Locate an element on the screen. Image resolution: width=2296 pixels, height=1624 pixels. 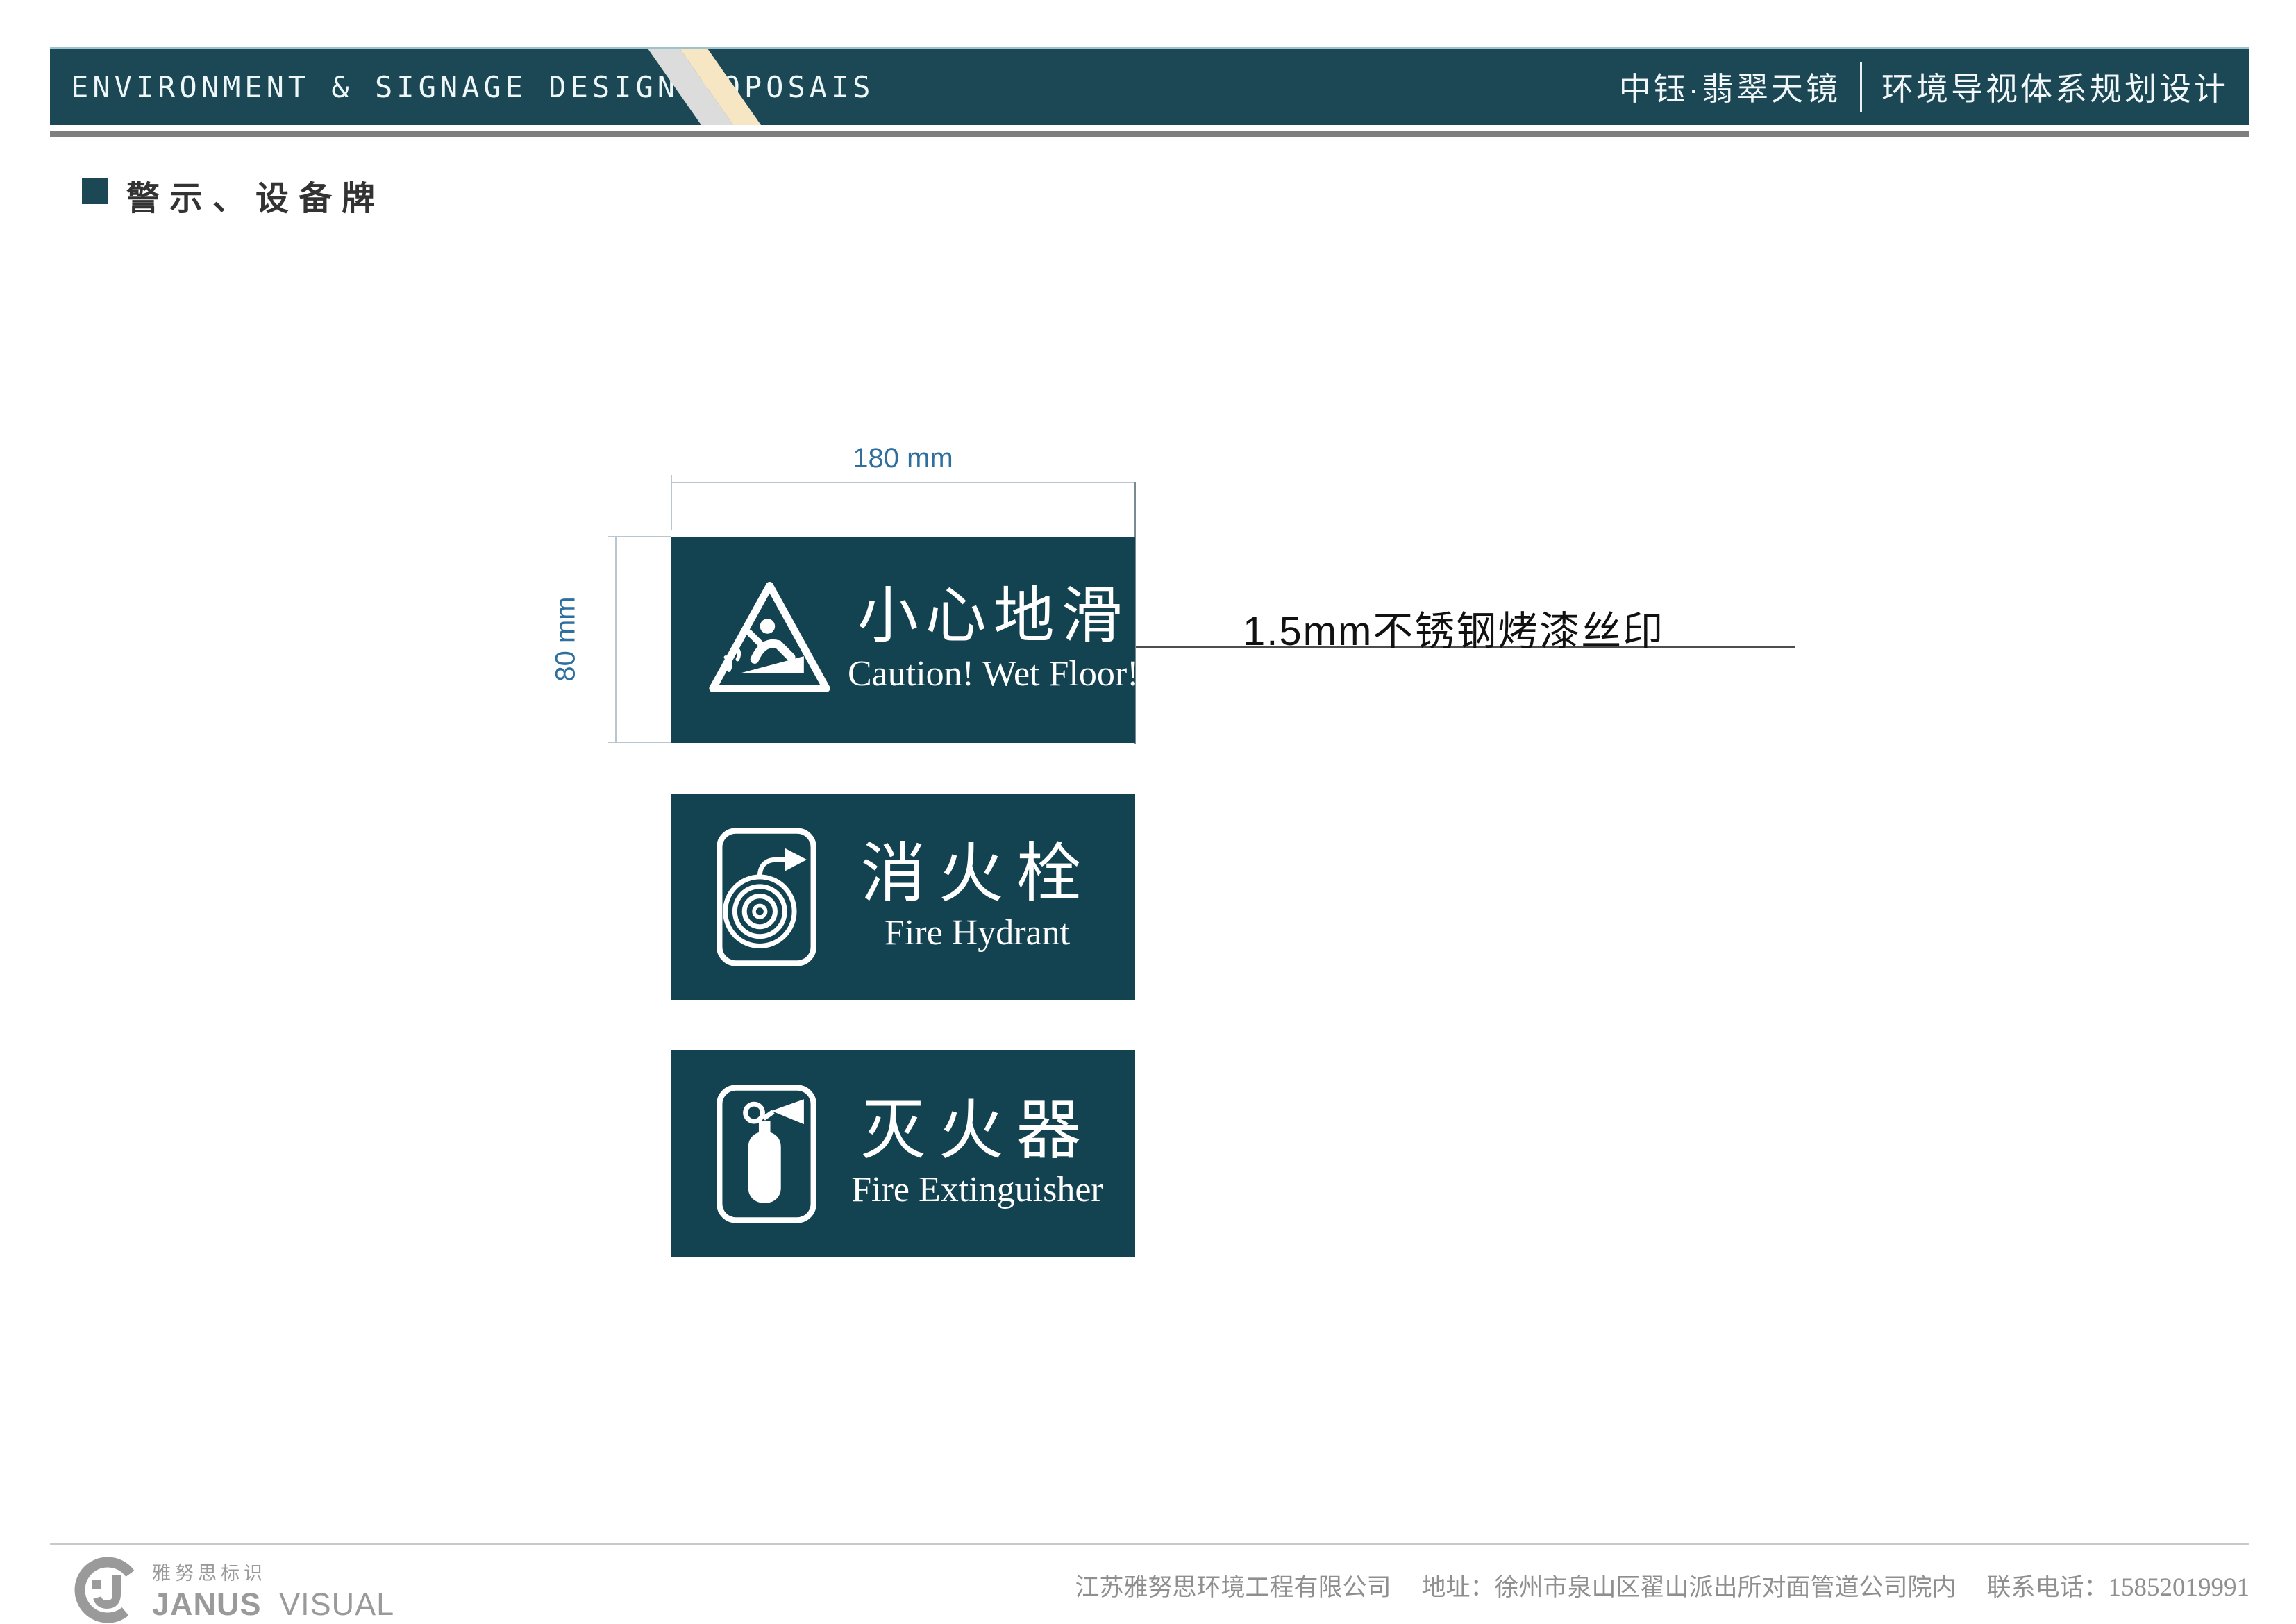
phone-number: 15852019991 is located at coordinates (2179, 1587).